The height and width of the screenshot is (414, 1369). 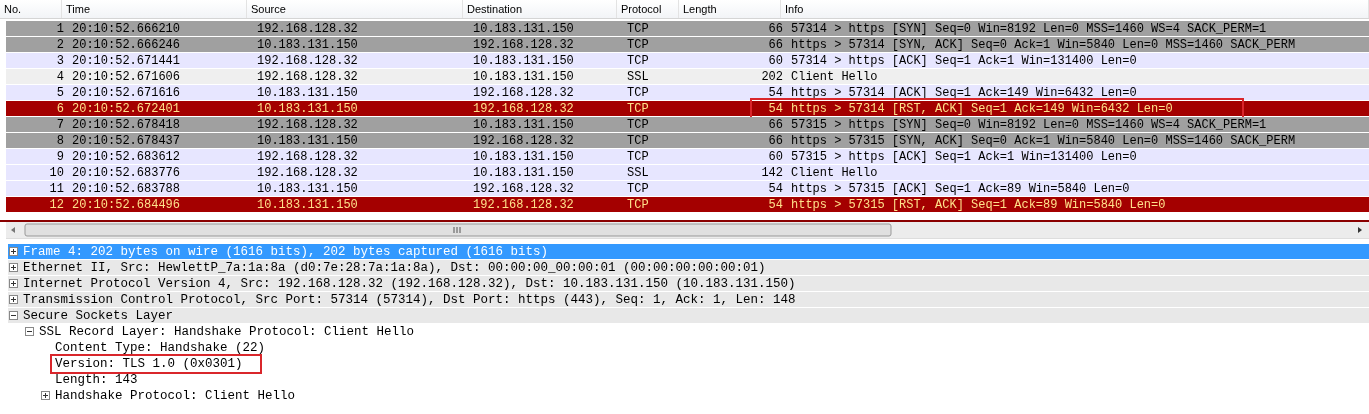 What do you see at coordinates (688, 315) in the screenshot?
I see `tree-row: Secure Sockets Layer` at bounding box center [688, 315].